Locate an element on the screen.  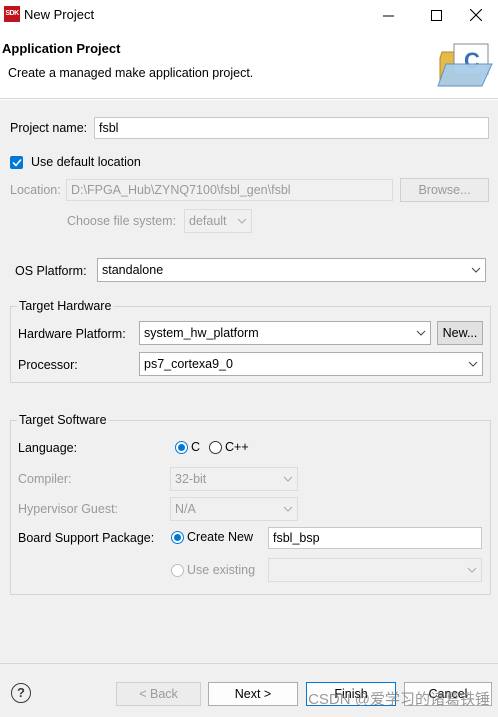
bsp-create-new-label: Create New is located at coordinates (220, 537).